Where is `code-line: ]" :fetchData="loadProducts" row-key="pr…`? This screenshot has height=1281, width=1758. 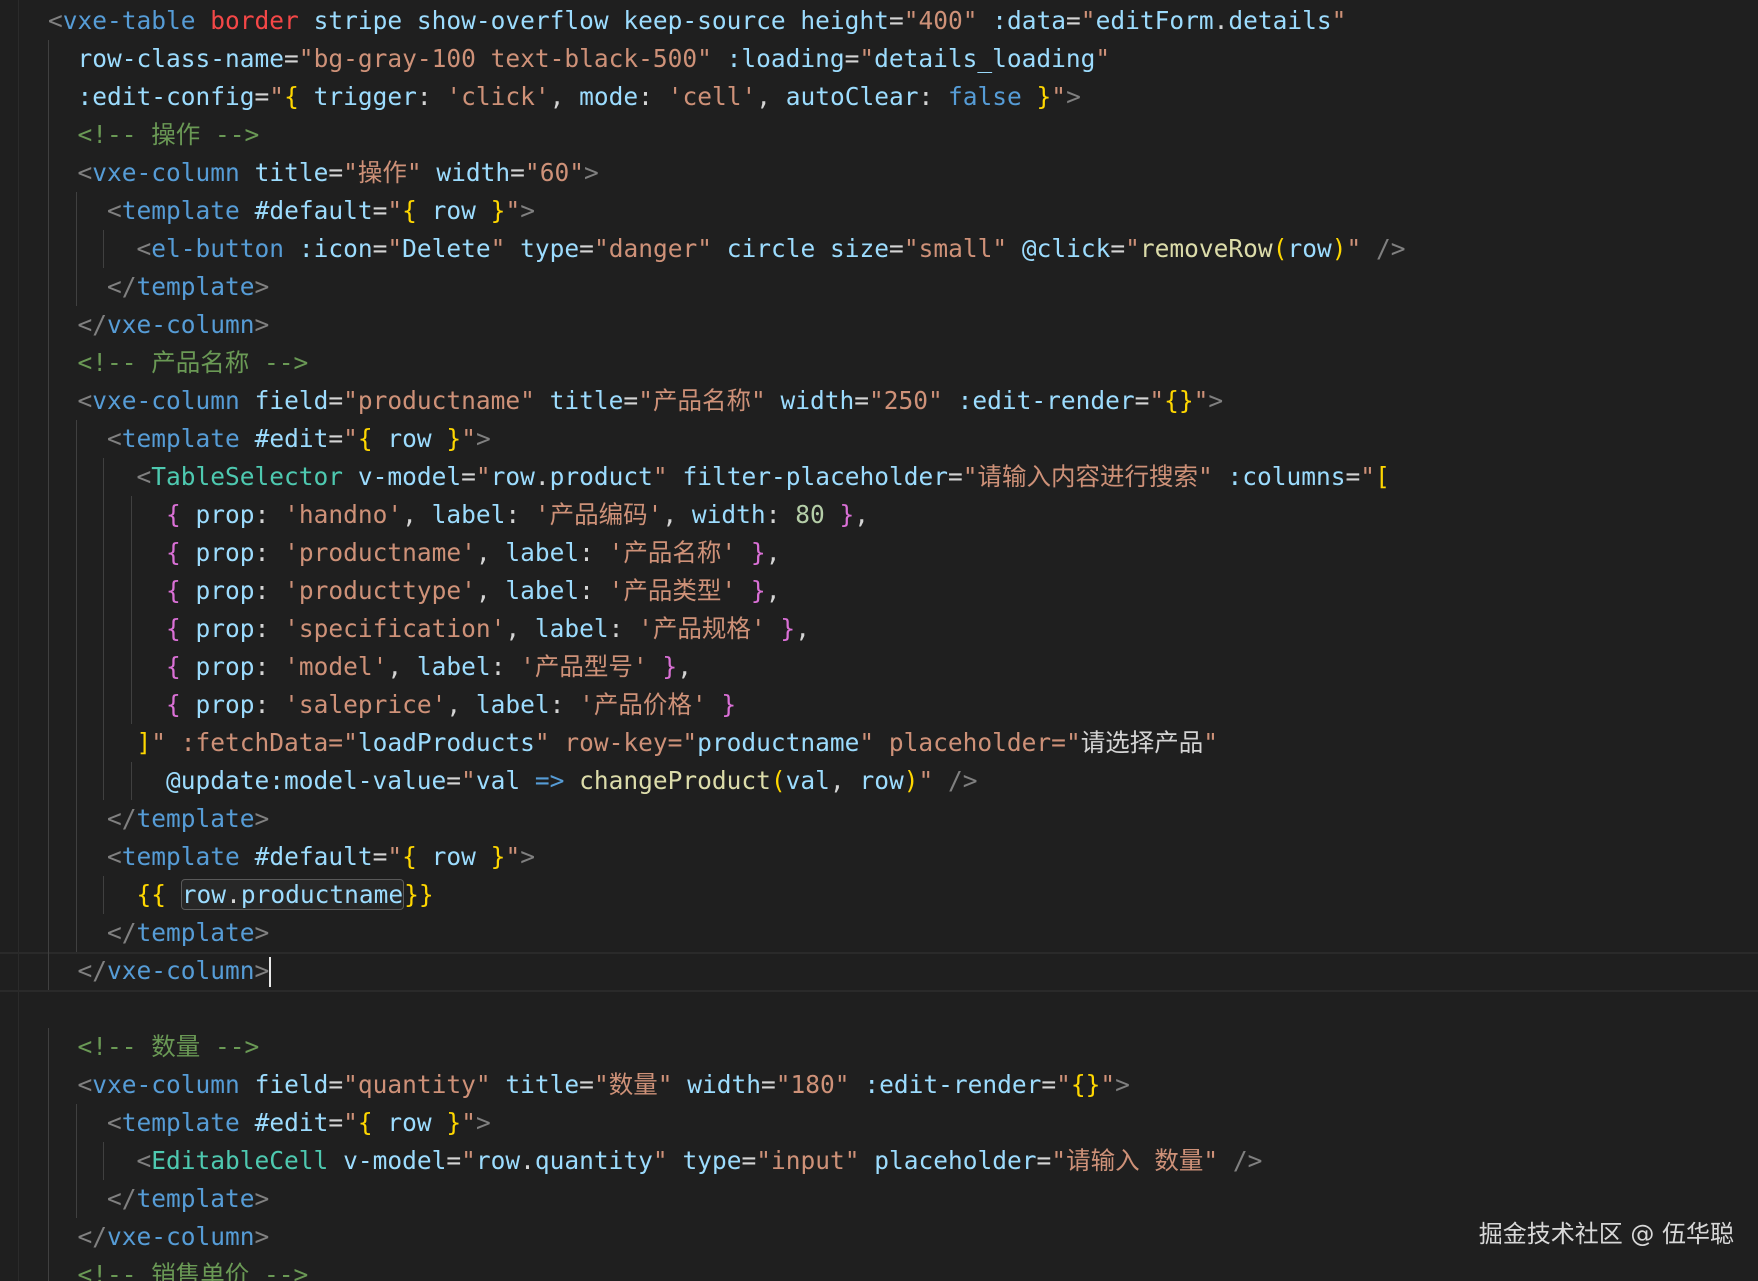 code-line: ]" :fetchData="loadProducts" row-key="pr… is located at coordinates (727, 743).